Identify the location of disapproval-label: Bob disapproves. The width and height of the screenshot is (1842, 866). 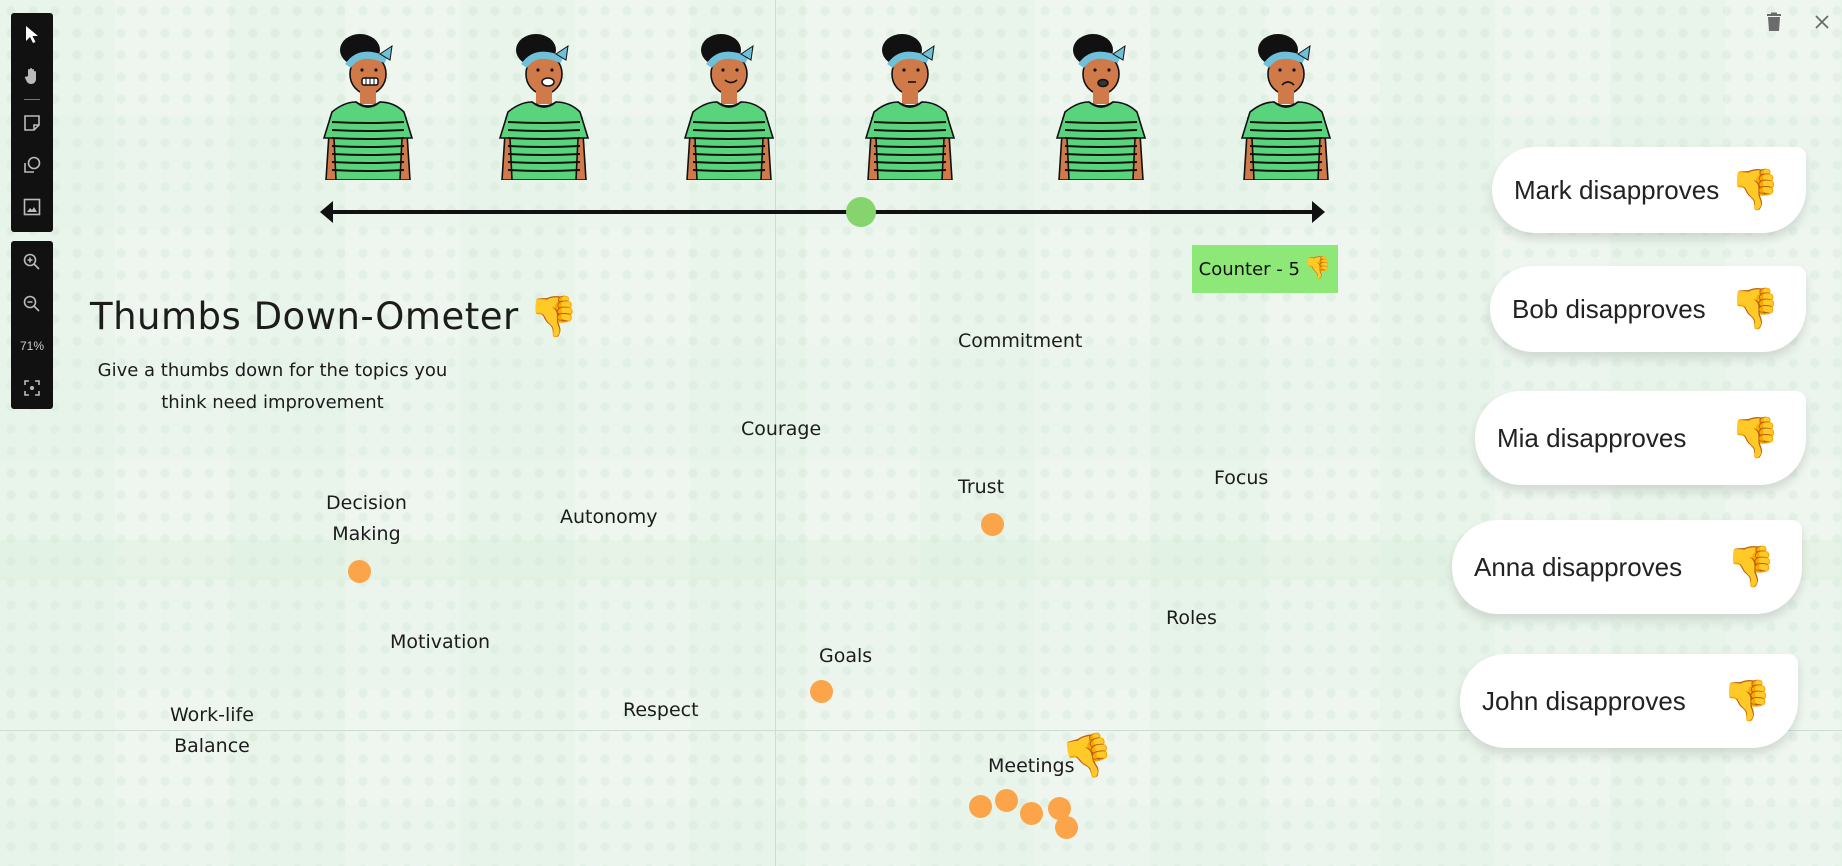
(1609, 308).